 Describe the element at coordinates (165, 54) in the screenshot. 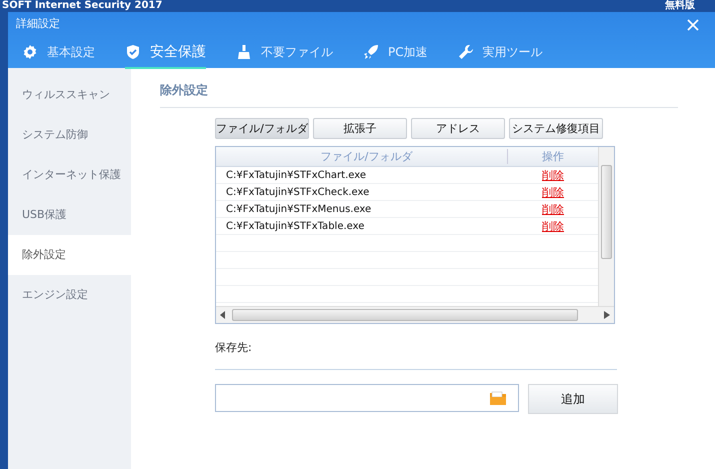

I see `nav-tab: 安全保護` at that location.